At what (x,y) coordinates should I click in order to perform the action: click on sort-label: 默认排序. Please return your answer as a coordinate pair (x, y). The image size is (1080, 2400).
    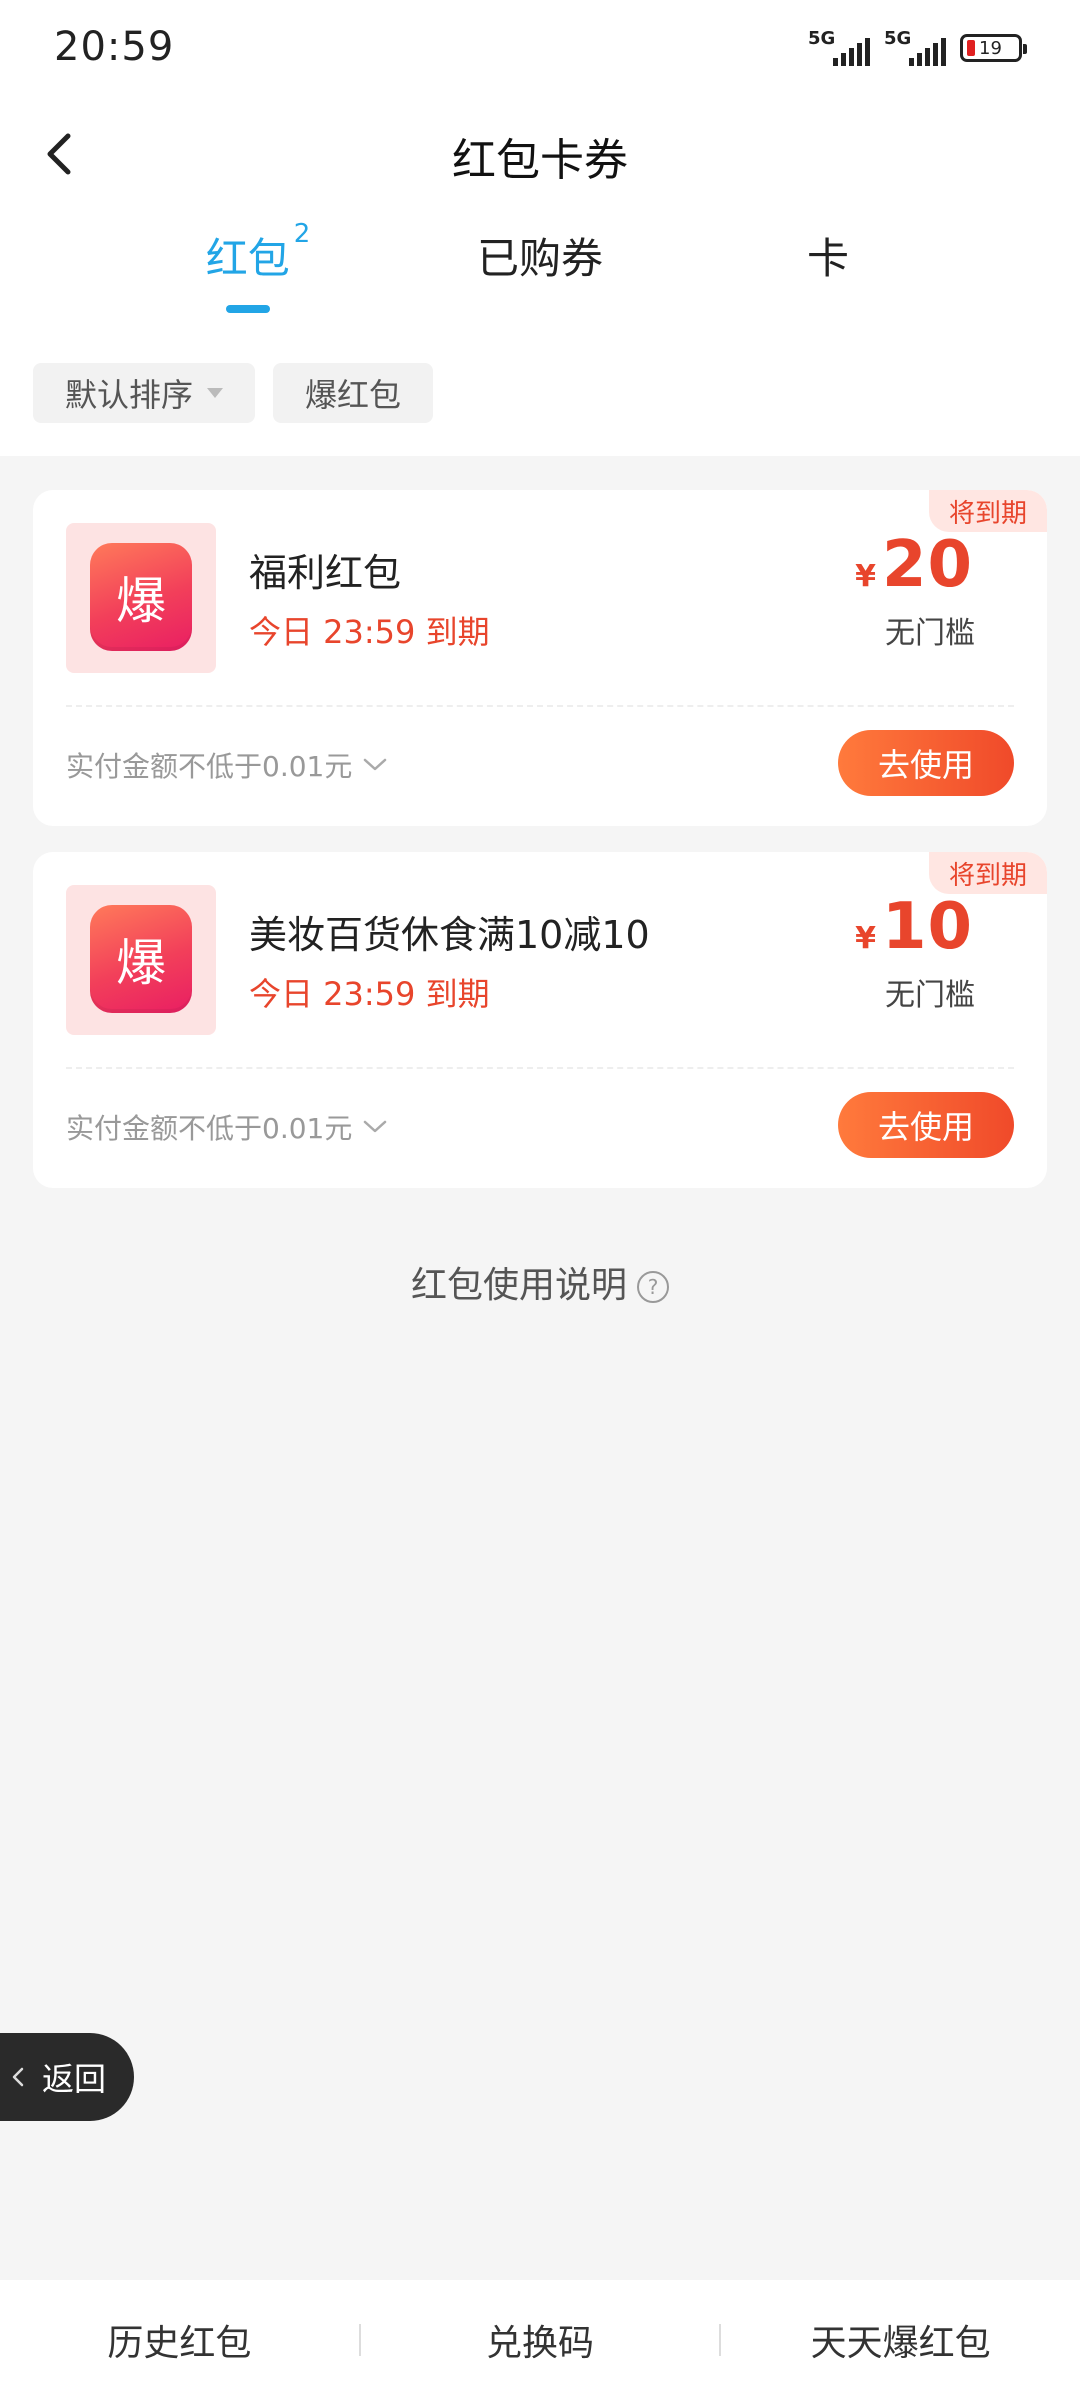
    Looking at the image, I should click on (129, 395).